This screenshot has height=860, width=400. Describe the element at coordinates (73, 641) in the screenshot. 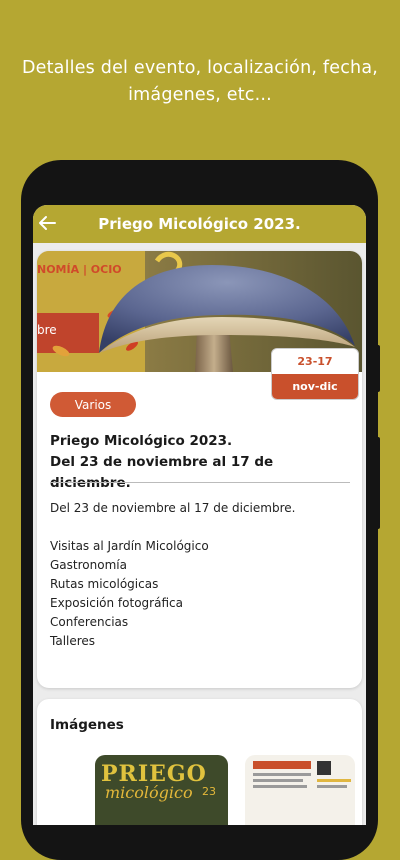

I see `description-line: Talleres` at that location.